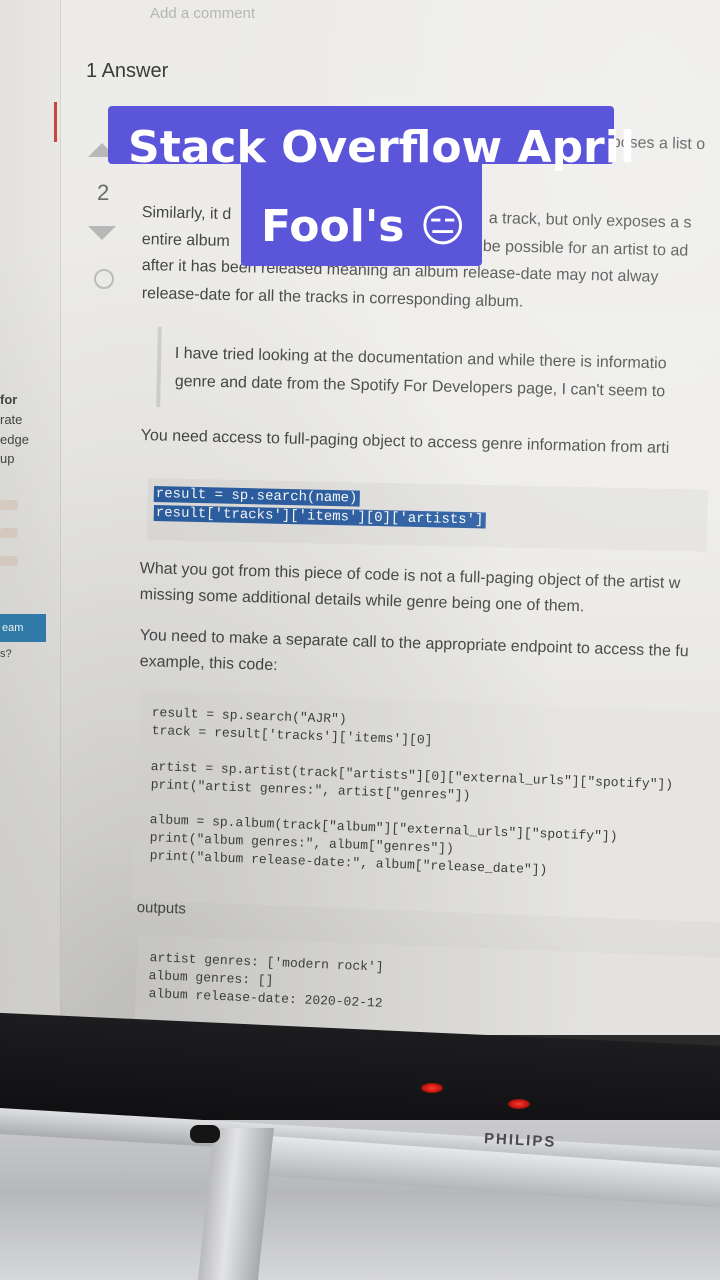 This screenshot has height=1280, width=720. What do you see at coordinates (202, 13) in the screenshot?
I see `add-comment-link: Add a comment` at bounding box center [202, 13].